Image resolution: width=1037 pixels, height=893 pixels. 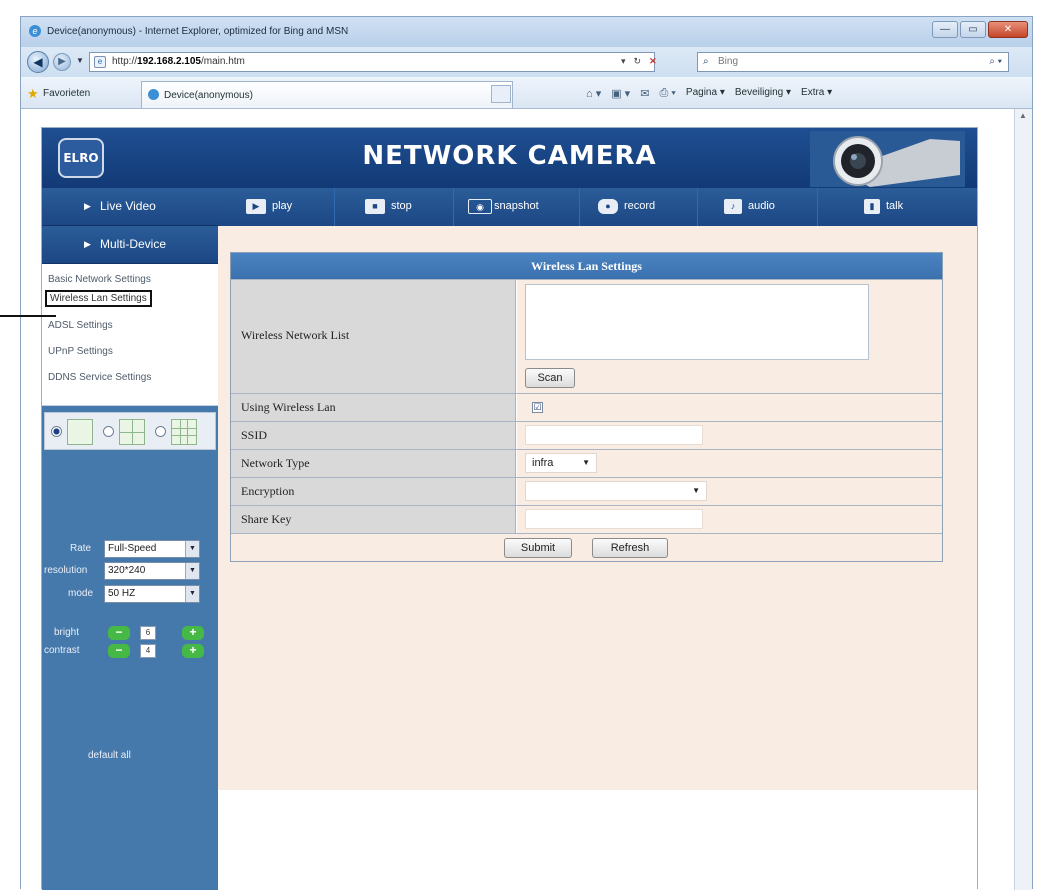 What do you see at coordinates (667, 93) in the screenshot?
I see `print-icon: ⎙ ▾` at bounding box center [667, 93].